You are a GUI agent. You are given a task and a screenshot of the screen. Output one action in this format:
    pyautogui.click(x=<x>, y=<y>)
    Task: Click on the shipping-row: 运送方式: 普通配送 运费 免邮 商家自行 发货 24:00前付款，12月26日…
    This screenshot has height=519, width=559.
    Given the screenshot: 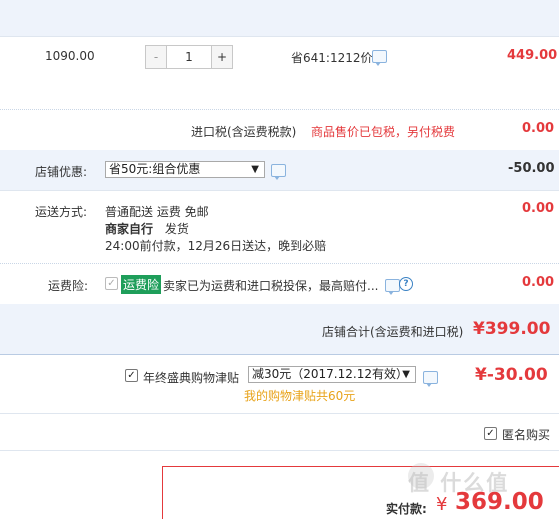 What is the action you would take?
    pyautogui.click(x=279, y=227)
    